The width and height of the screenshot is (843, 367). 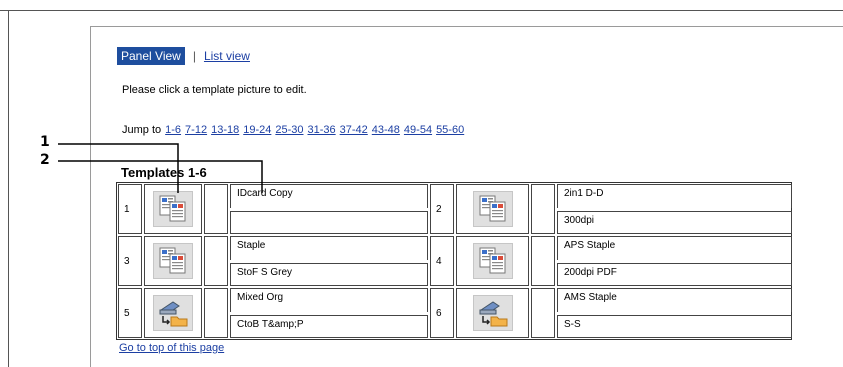 What do you see at coordinates (45, 142) in the screenshot?
I see `callout-1-number: 1` at bounding box center [45, 142].